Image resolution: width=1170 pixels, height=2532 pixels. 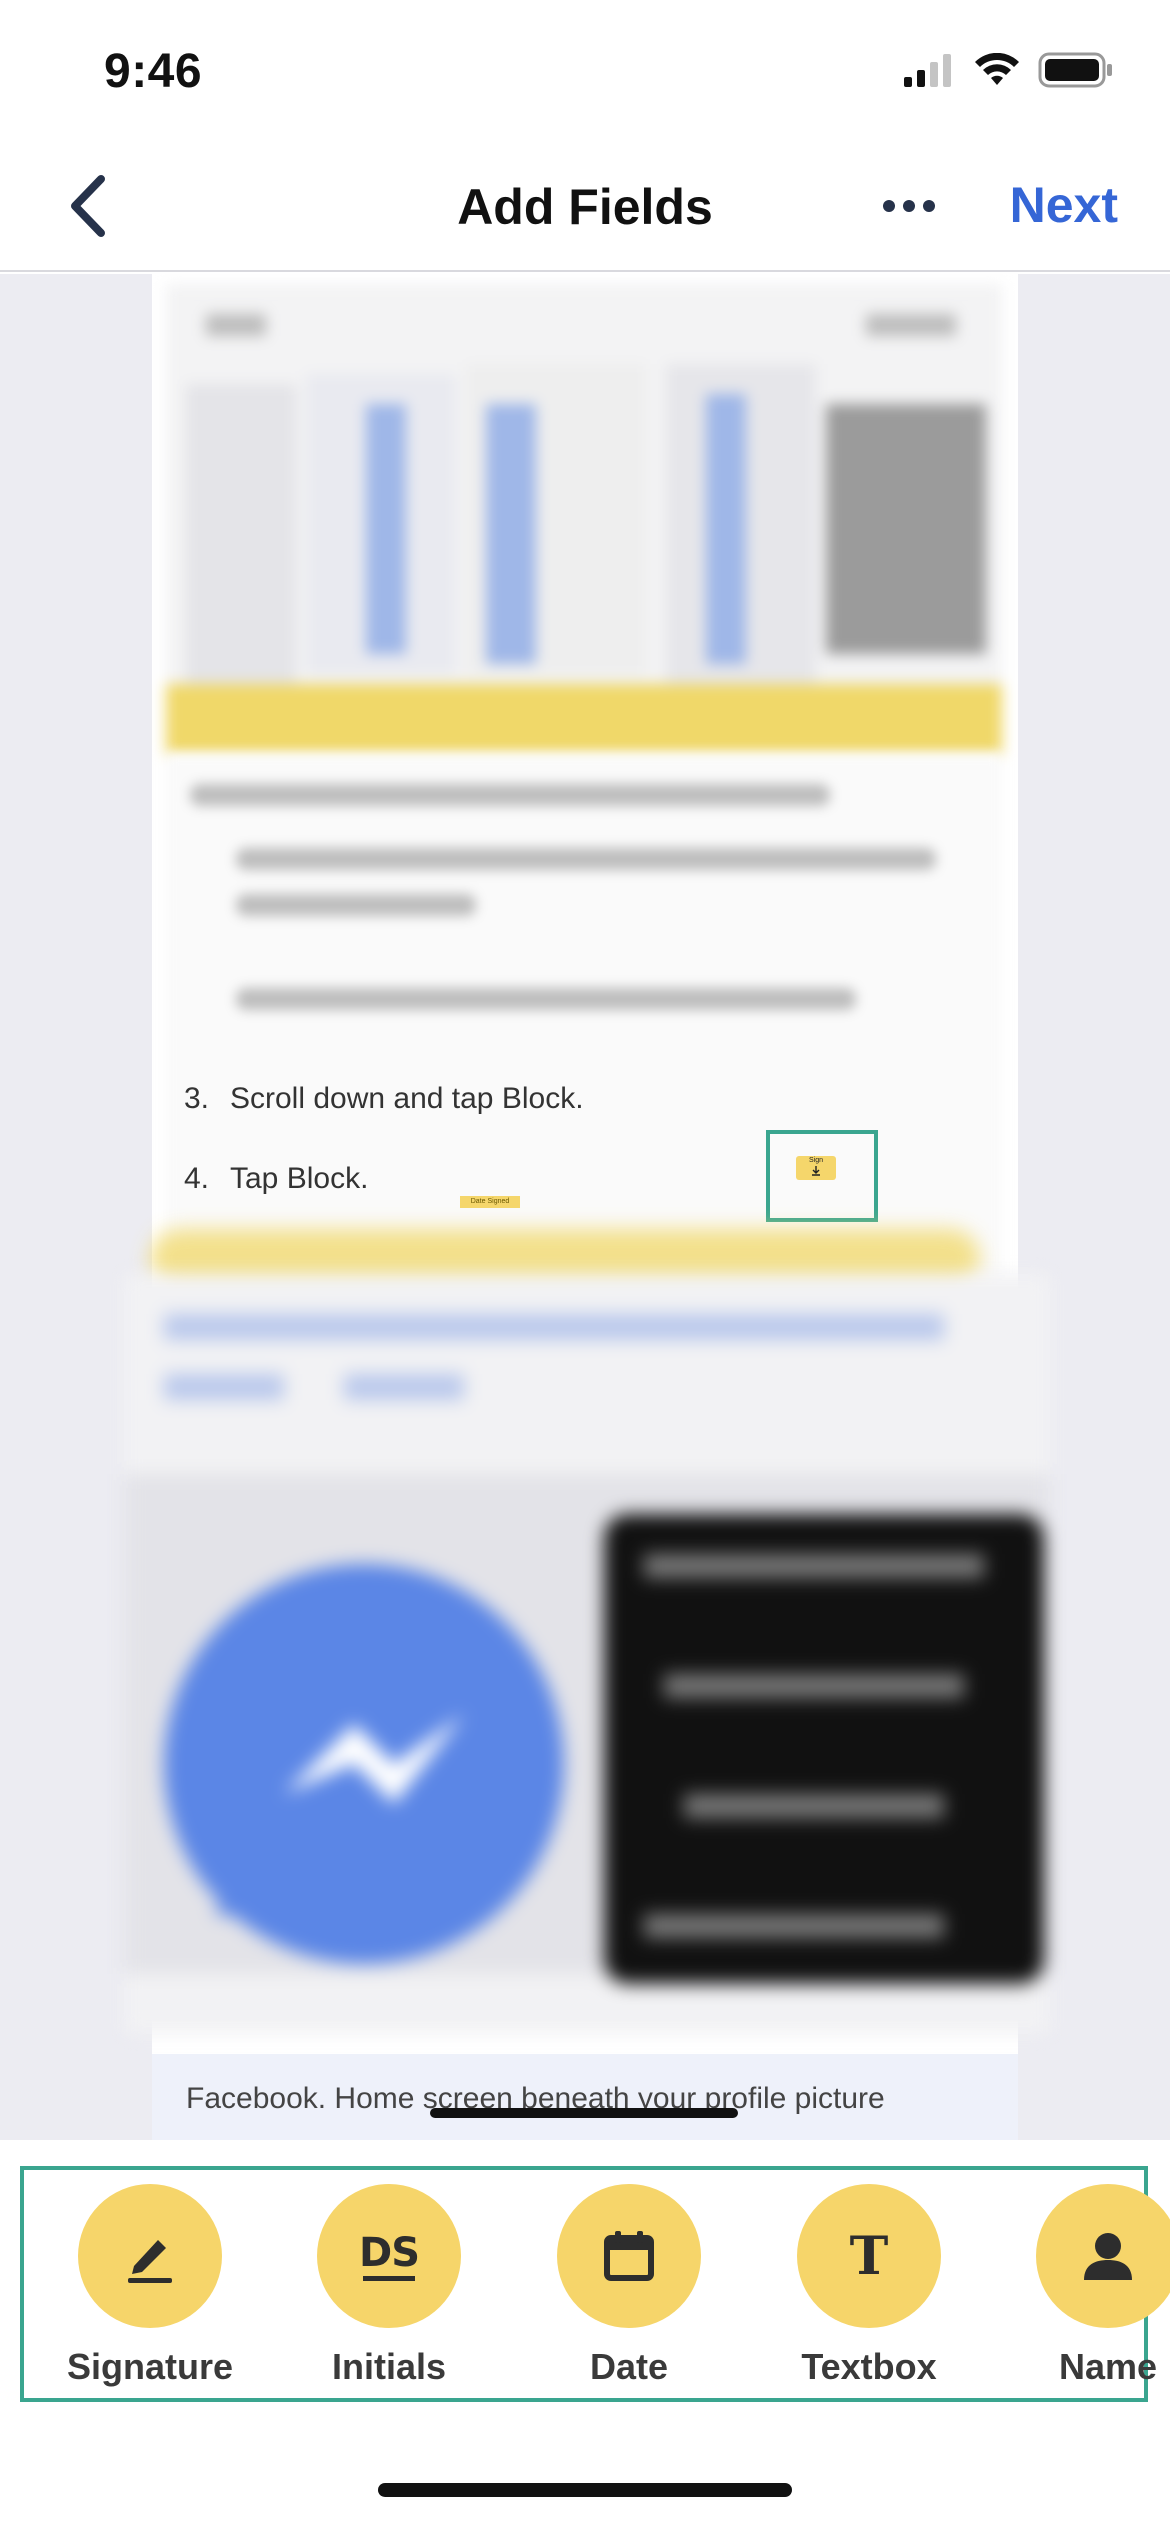 What do you see at coordinates (927, 70) in the screenshot?
I see `cellular-signal-icon` at bounding box center [927, 70].